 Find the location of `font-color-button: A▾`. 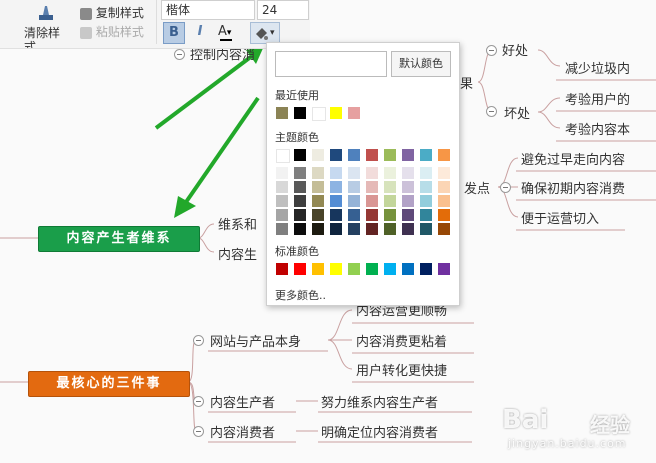

font-color-button: A▾ is located at coordinates (231, 32).